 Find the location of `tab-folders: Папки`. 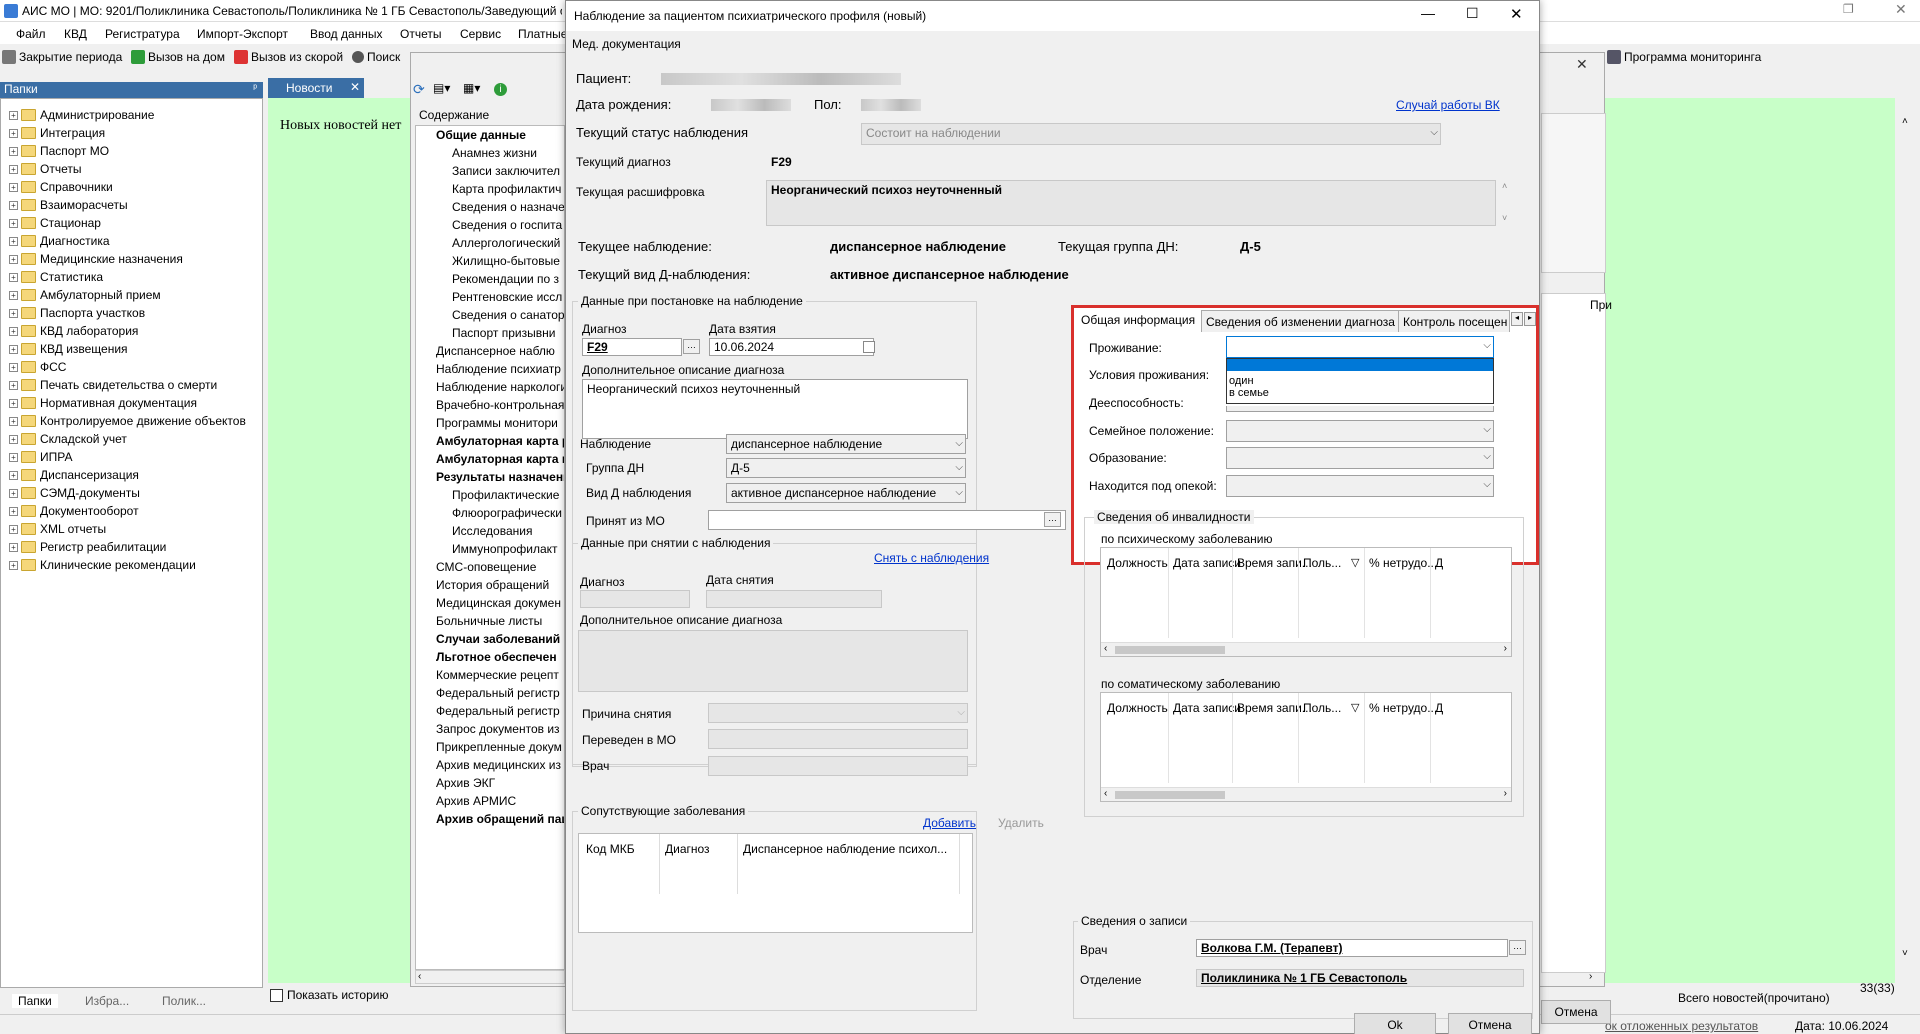

tab-folders: Папки is located at coordinates (35, 1001).